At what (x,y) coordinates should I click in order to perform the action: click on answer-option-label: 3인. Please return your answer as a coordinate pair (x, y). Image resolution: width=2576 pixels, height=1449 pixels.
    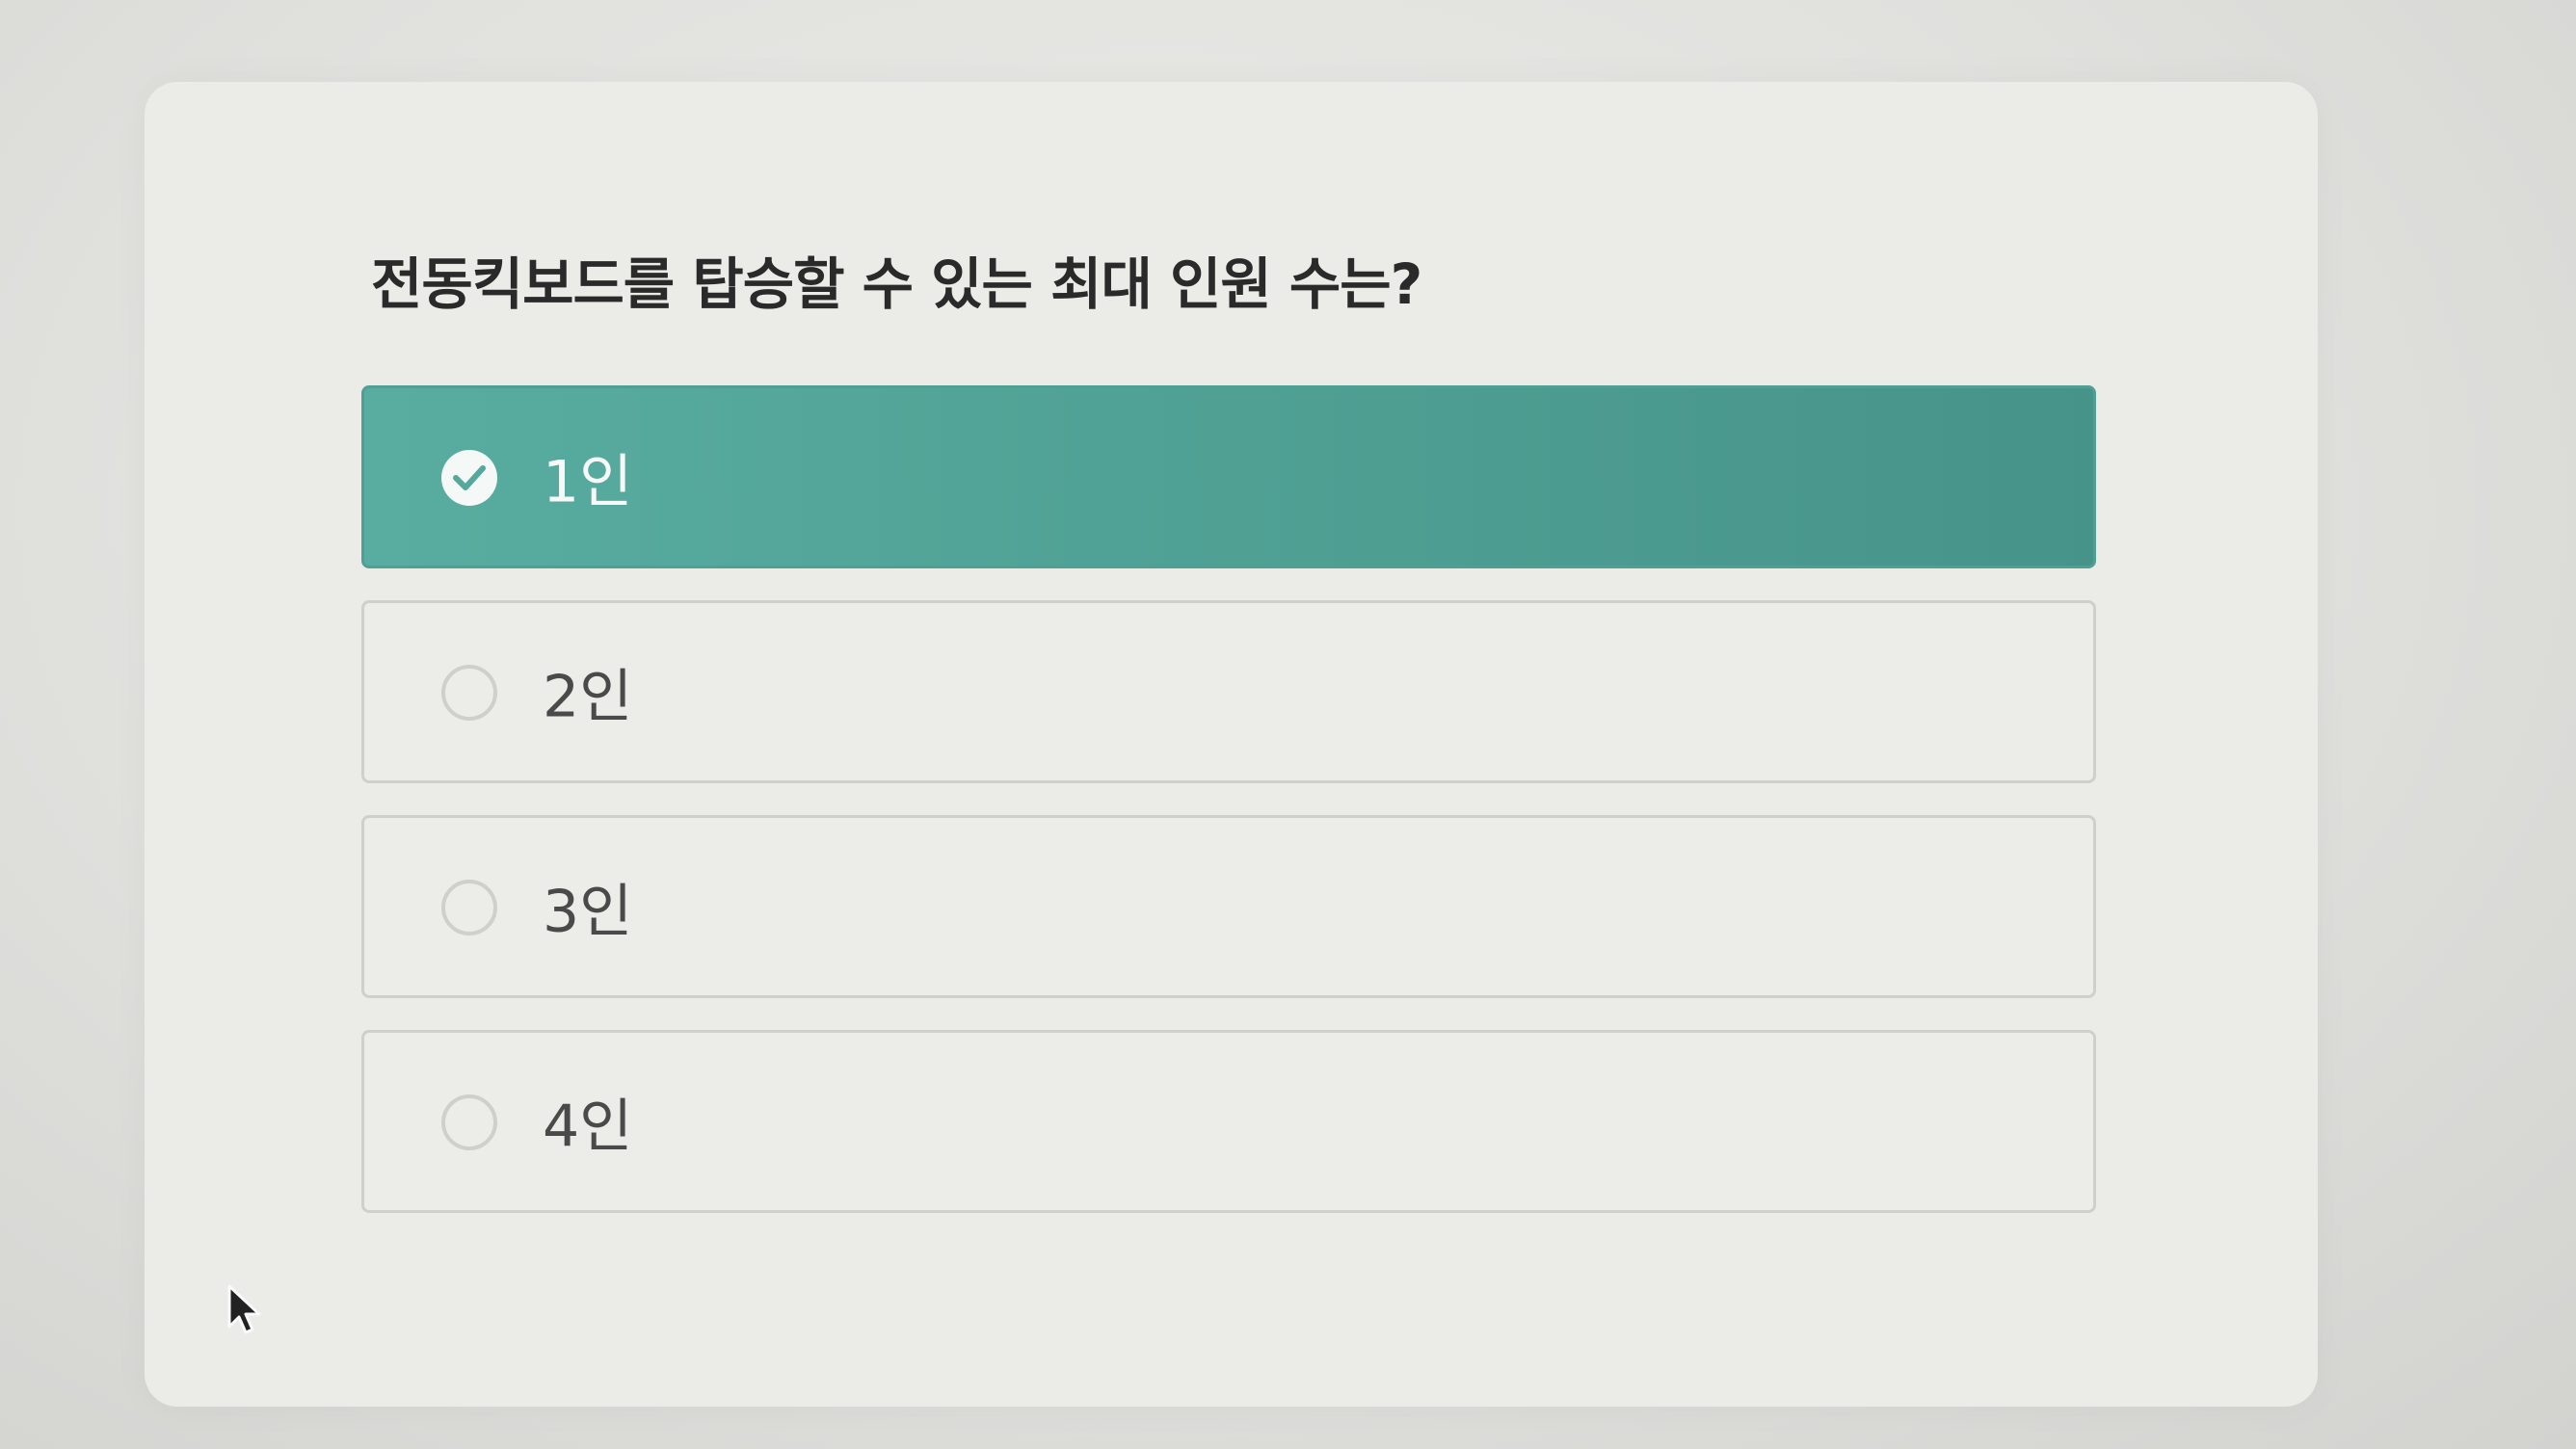
    Looking at the image, I should click on (588, 912).